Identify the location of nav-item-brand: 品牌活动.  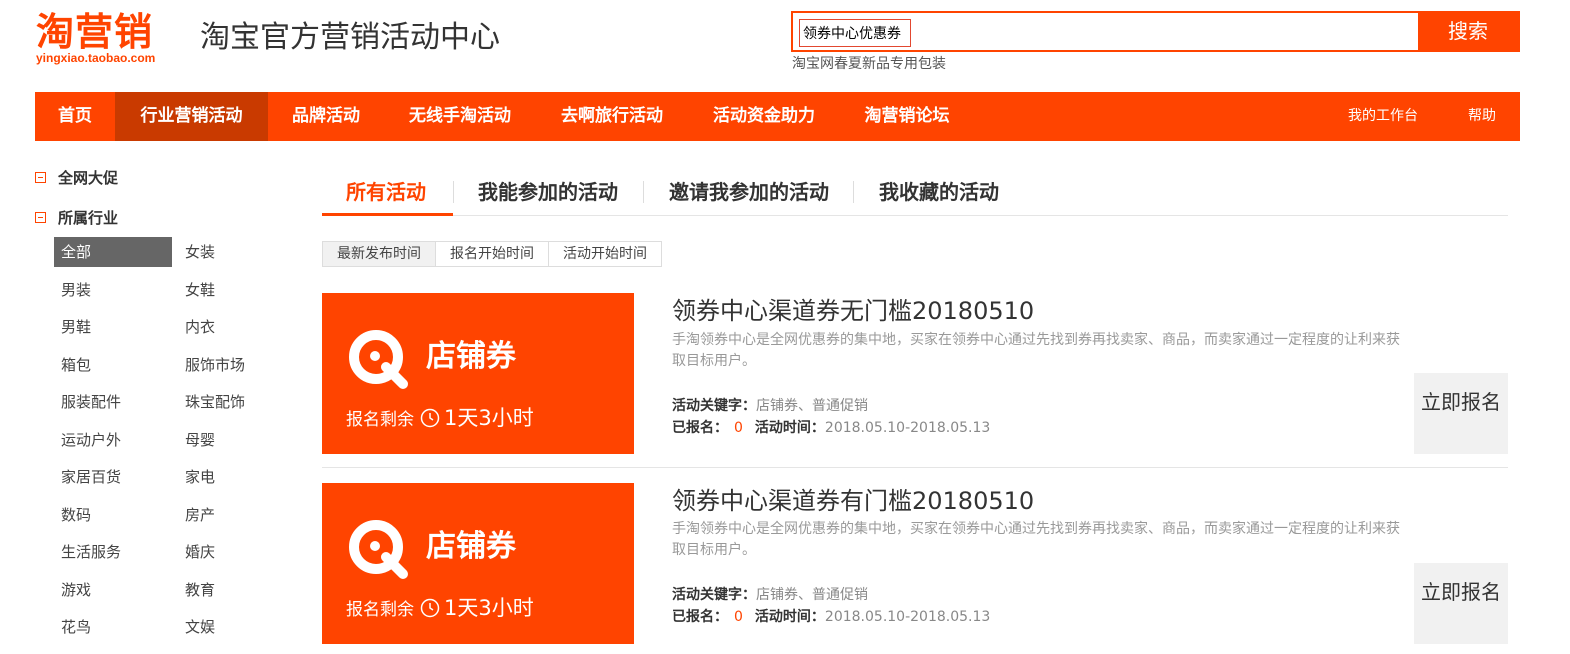
(326, 116).